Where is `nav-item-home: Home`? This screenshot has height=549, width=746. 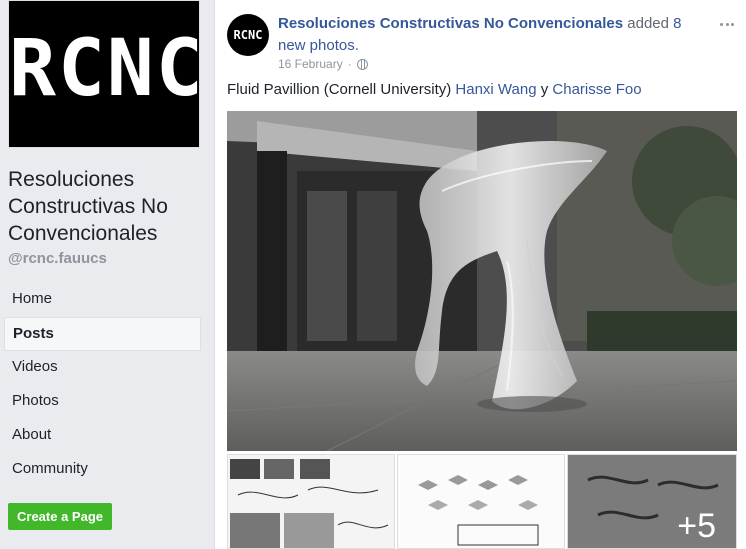
nav-item-home: Home is located at coordinates (102, 300).